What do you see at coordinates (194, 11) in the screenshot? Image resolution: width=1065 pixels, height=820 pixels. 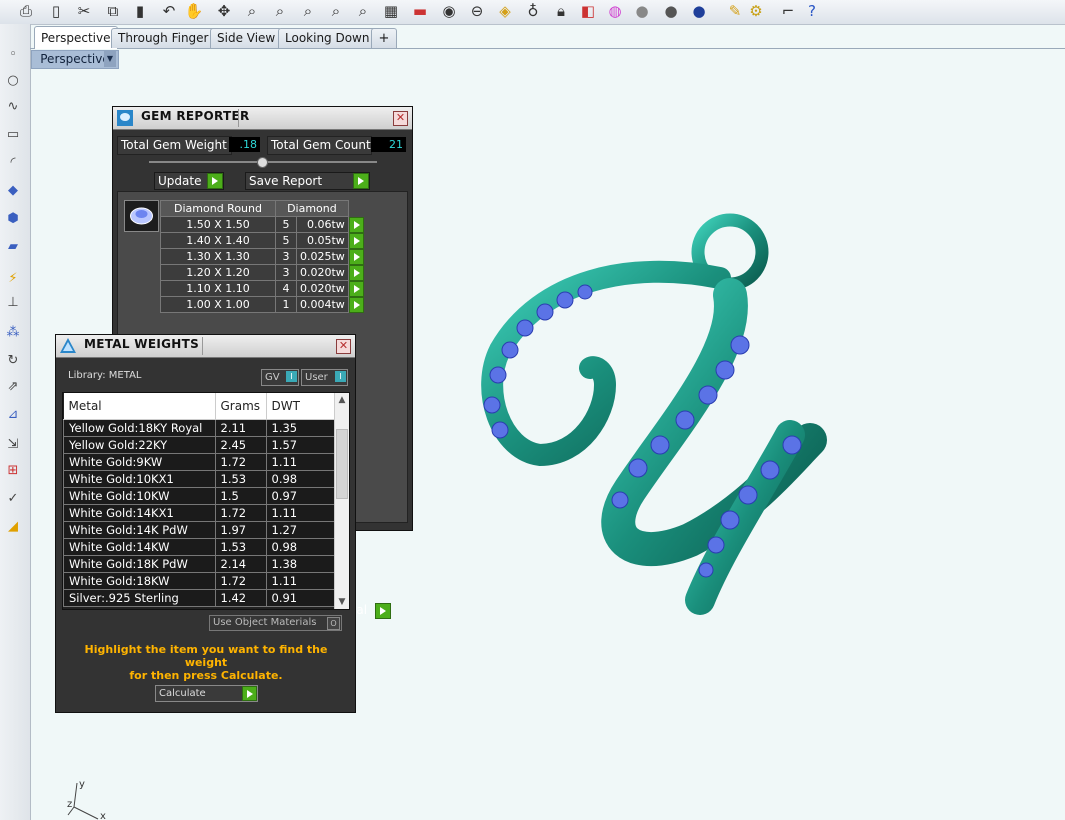 I see `pan-hand-icon: ✋` at bounding box center [194, 11].